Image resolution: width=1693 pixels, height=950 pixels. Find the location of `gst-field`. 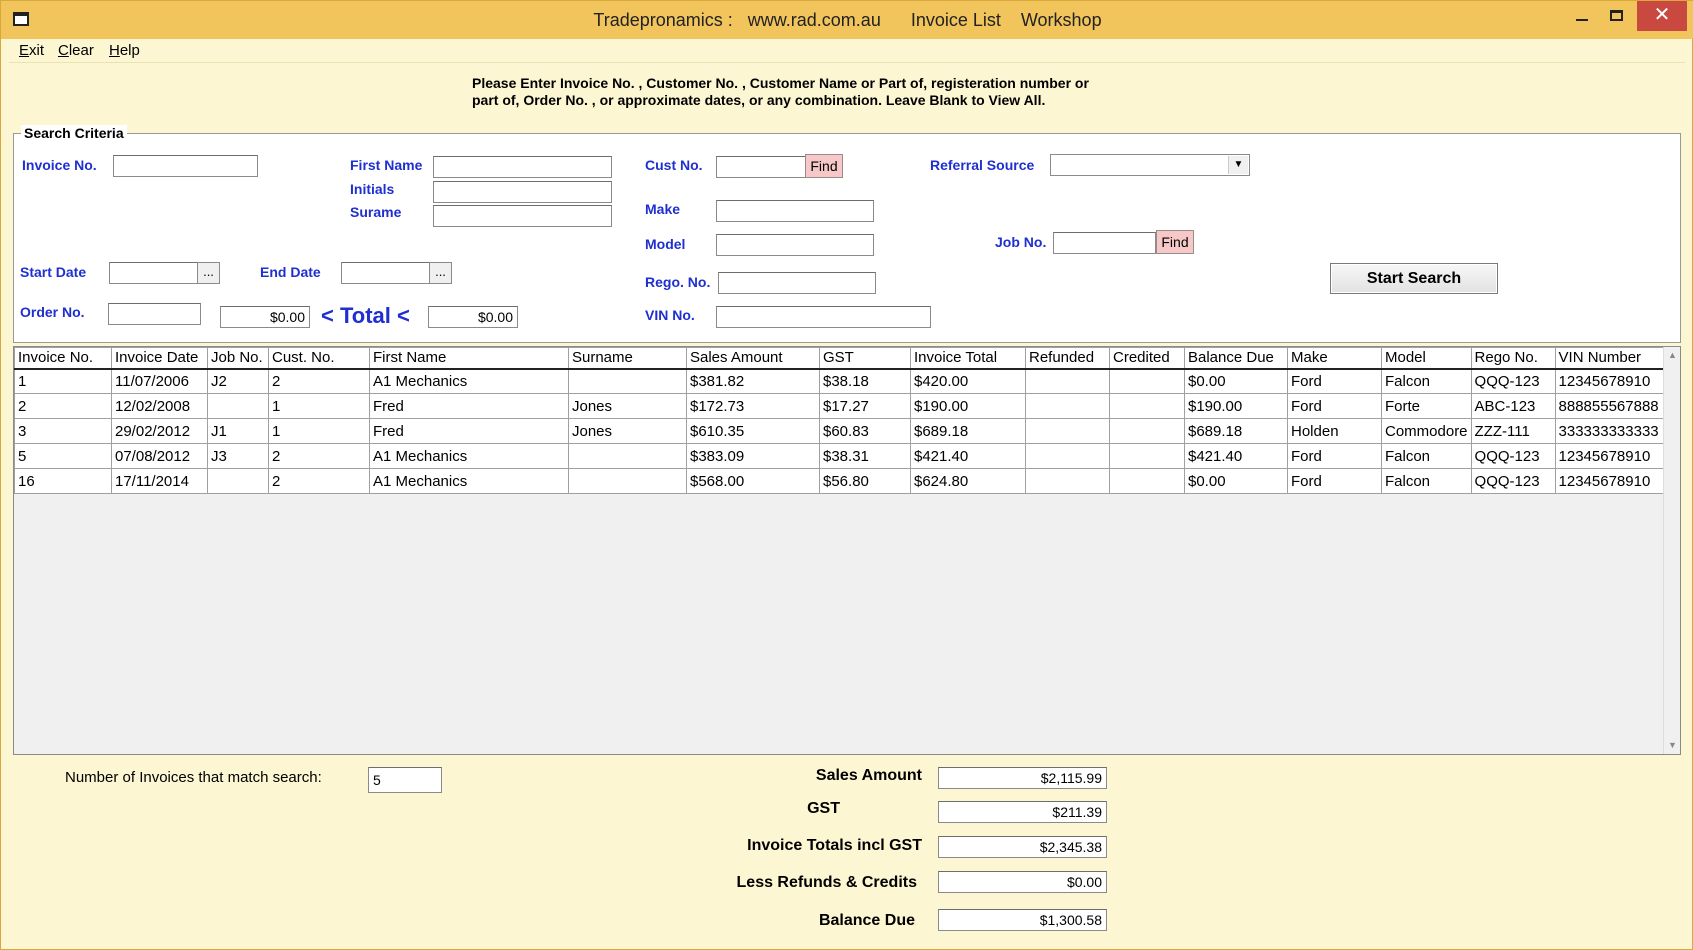

gst-field is located at coordinates (1022, 812).